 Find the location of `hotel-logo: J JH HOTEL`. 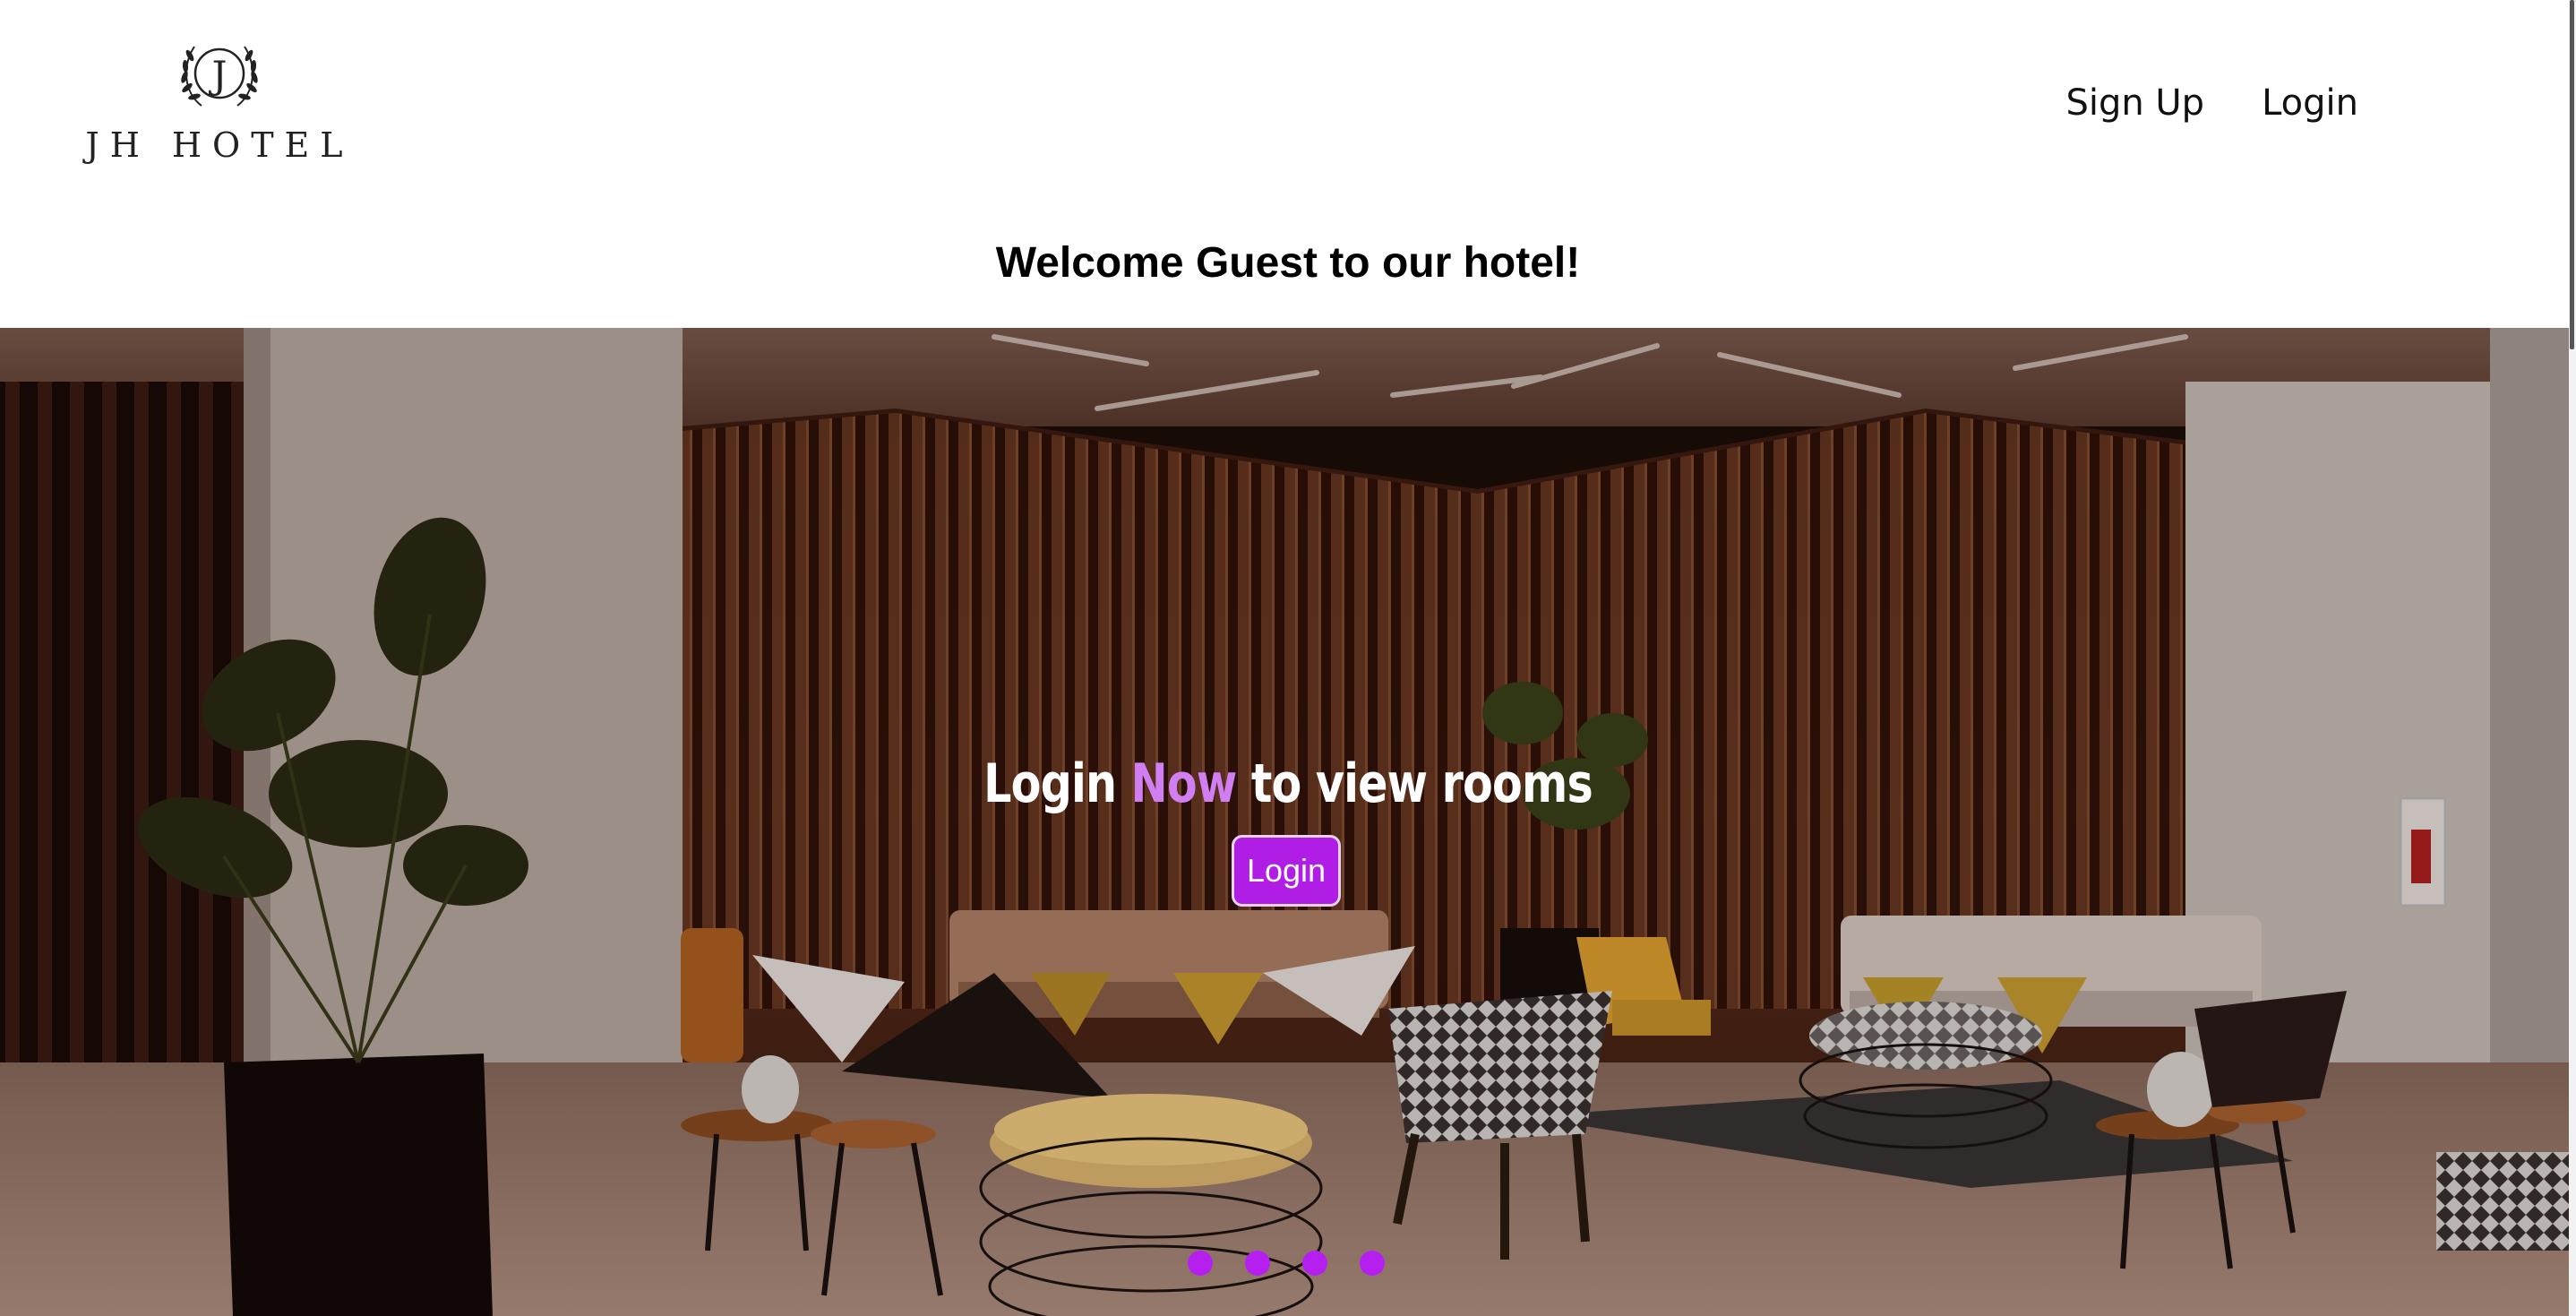

hotel-logo: J JH HOTEL is located at coordinates (217, 101).